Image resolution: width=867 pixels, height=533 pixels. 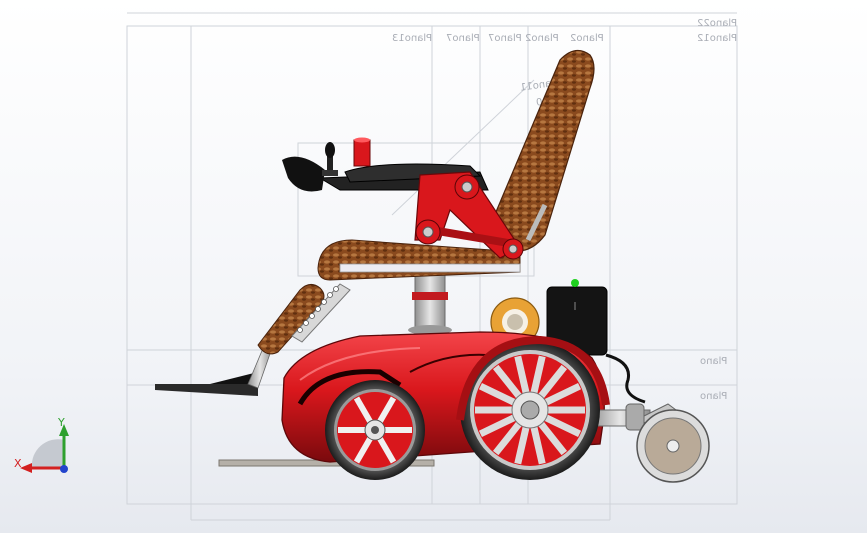 What do you see at coordinates (362, 152) in the screenshot?
I see `control-module` at bounding box center [362, 152].